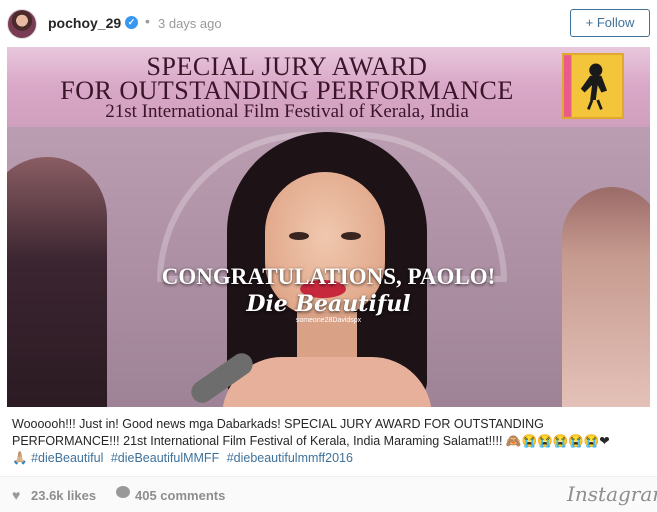 Image resolution: width=657 pixels, height=512 pixels. I want to click on likes-count: 23.6k likes, so click(63, 495).